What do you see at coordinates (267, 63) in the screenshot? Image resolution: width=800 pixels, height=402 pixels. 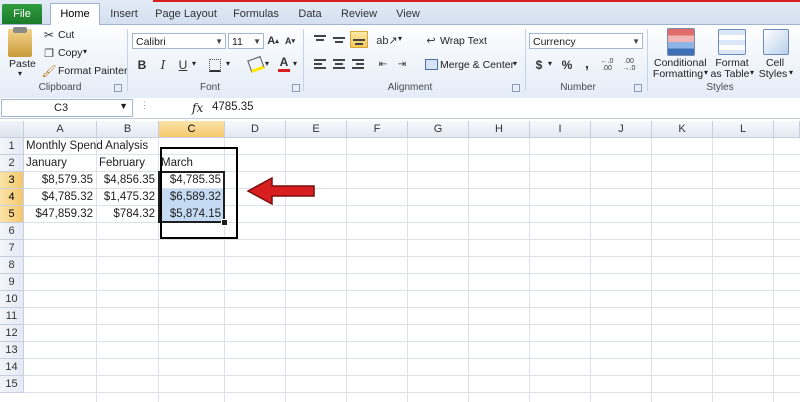 I see `fill-color-dropdown-icon: ▾` at bounding box center [267, 63].